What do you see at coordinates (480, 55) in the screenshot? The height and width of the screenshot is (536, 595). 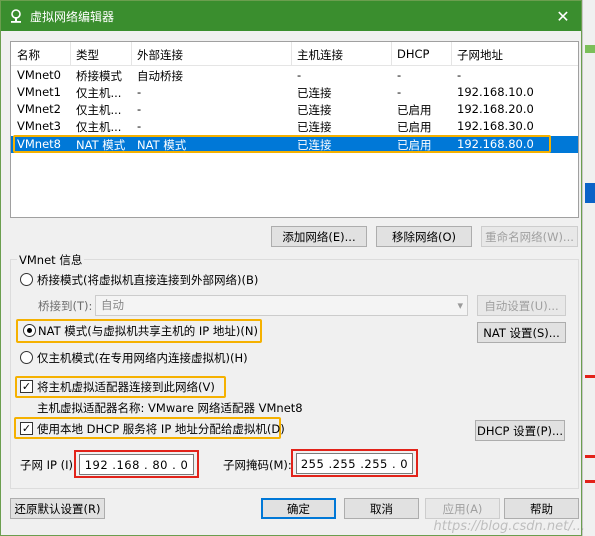 I see `column-header-subnet: 子网地址` at bounding box center [480, 55].